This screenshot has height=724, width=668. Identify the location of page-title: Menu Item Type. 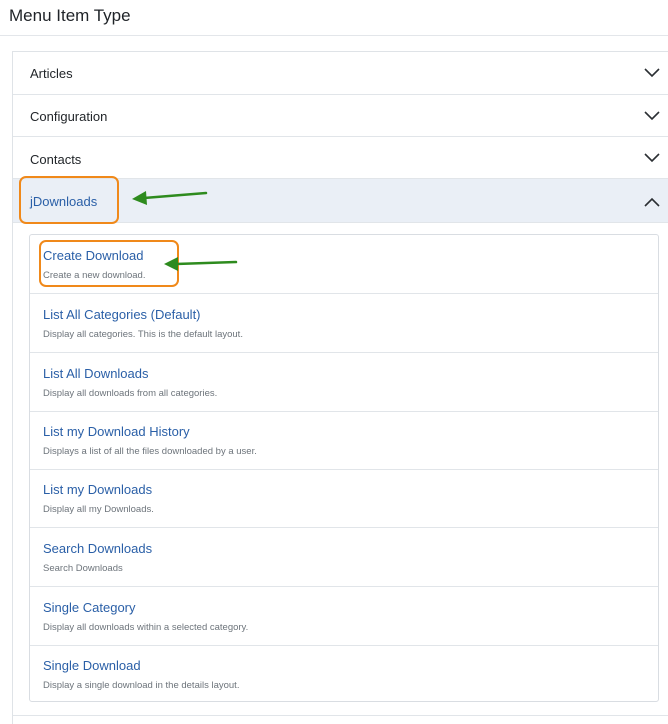
(70, 15).